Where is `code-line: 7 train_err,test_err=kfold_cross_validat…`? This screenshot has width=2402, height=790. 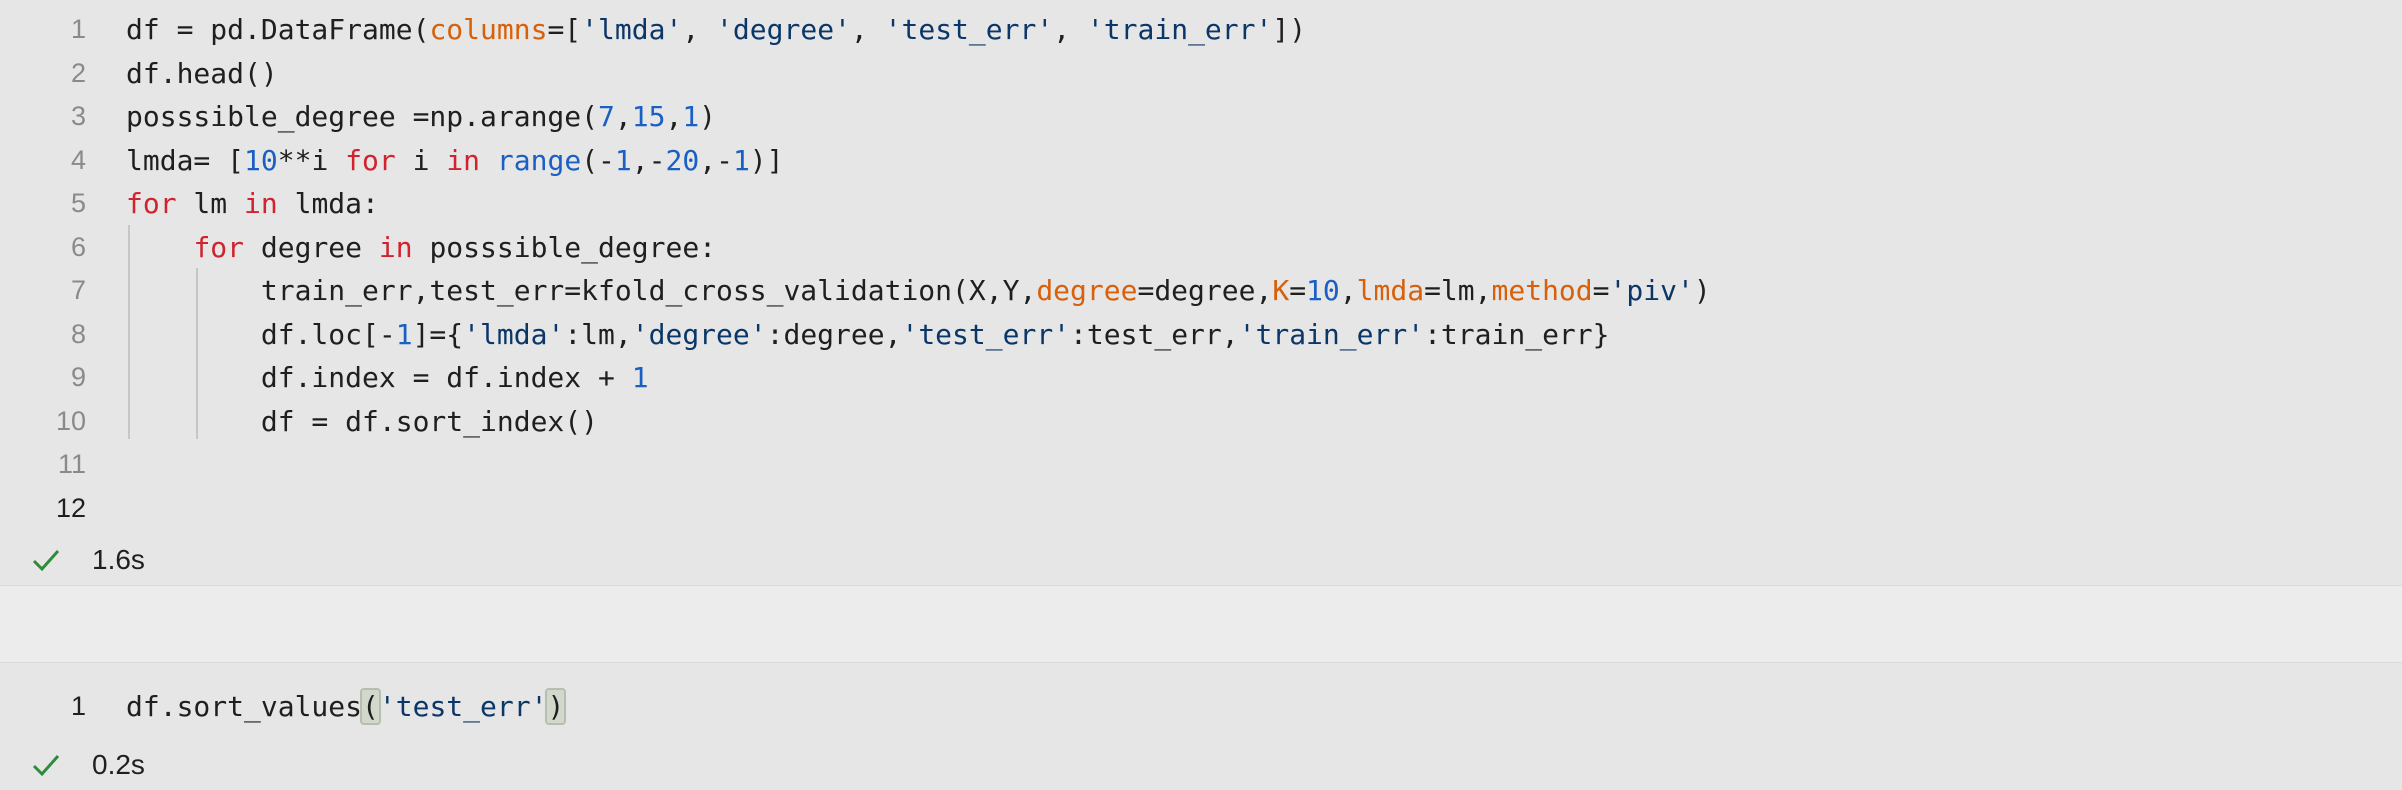 code-line: 7 train_err,test_err=kfold_cross_validat… is located at coordinates (1201, 291).